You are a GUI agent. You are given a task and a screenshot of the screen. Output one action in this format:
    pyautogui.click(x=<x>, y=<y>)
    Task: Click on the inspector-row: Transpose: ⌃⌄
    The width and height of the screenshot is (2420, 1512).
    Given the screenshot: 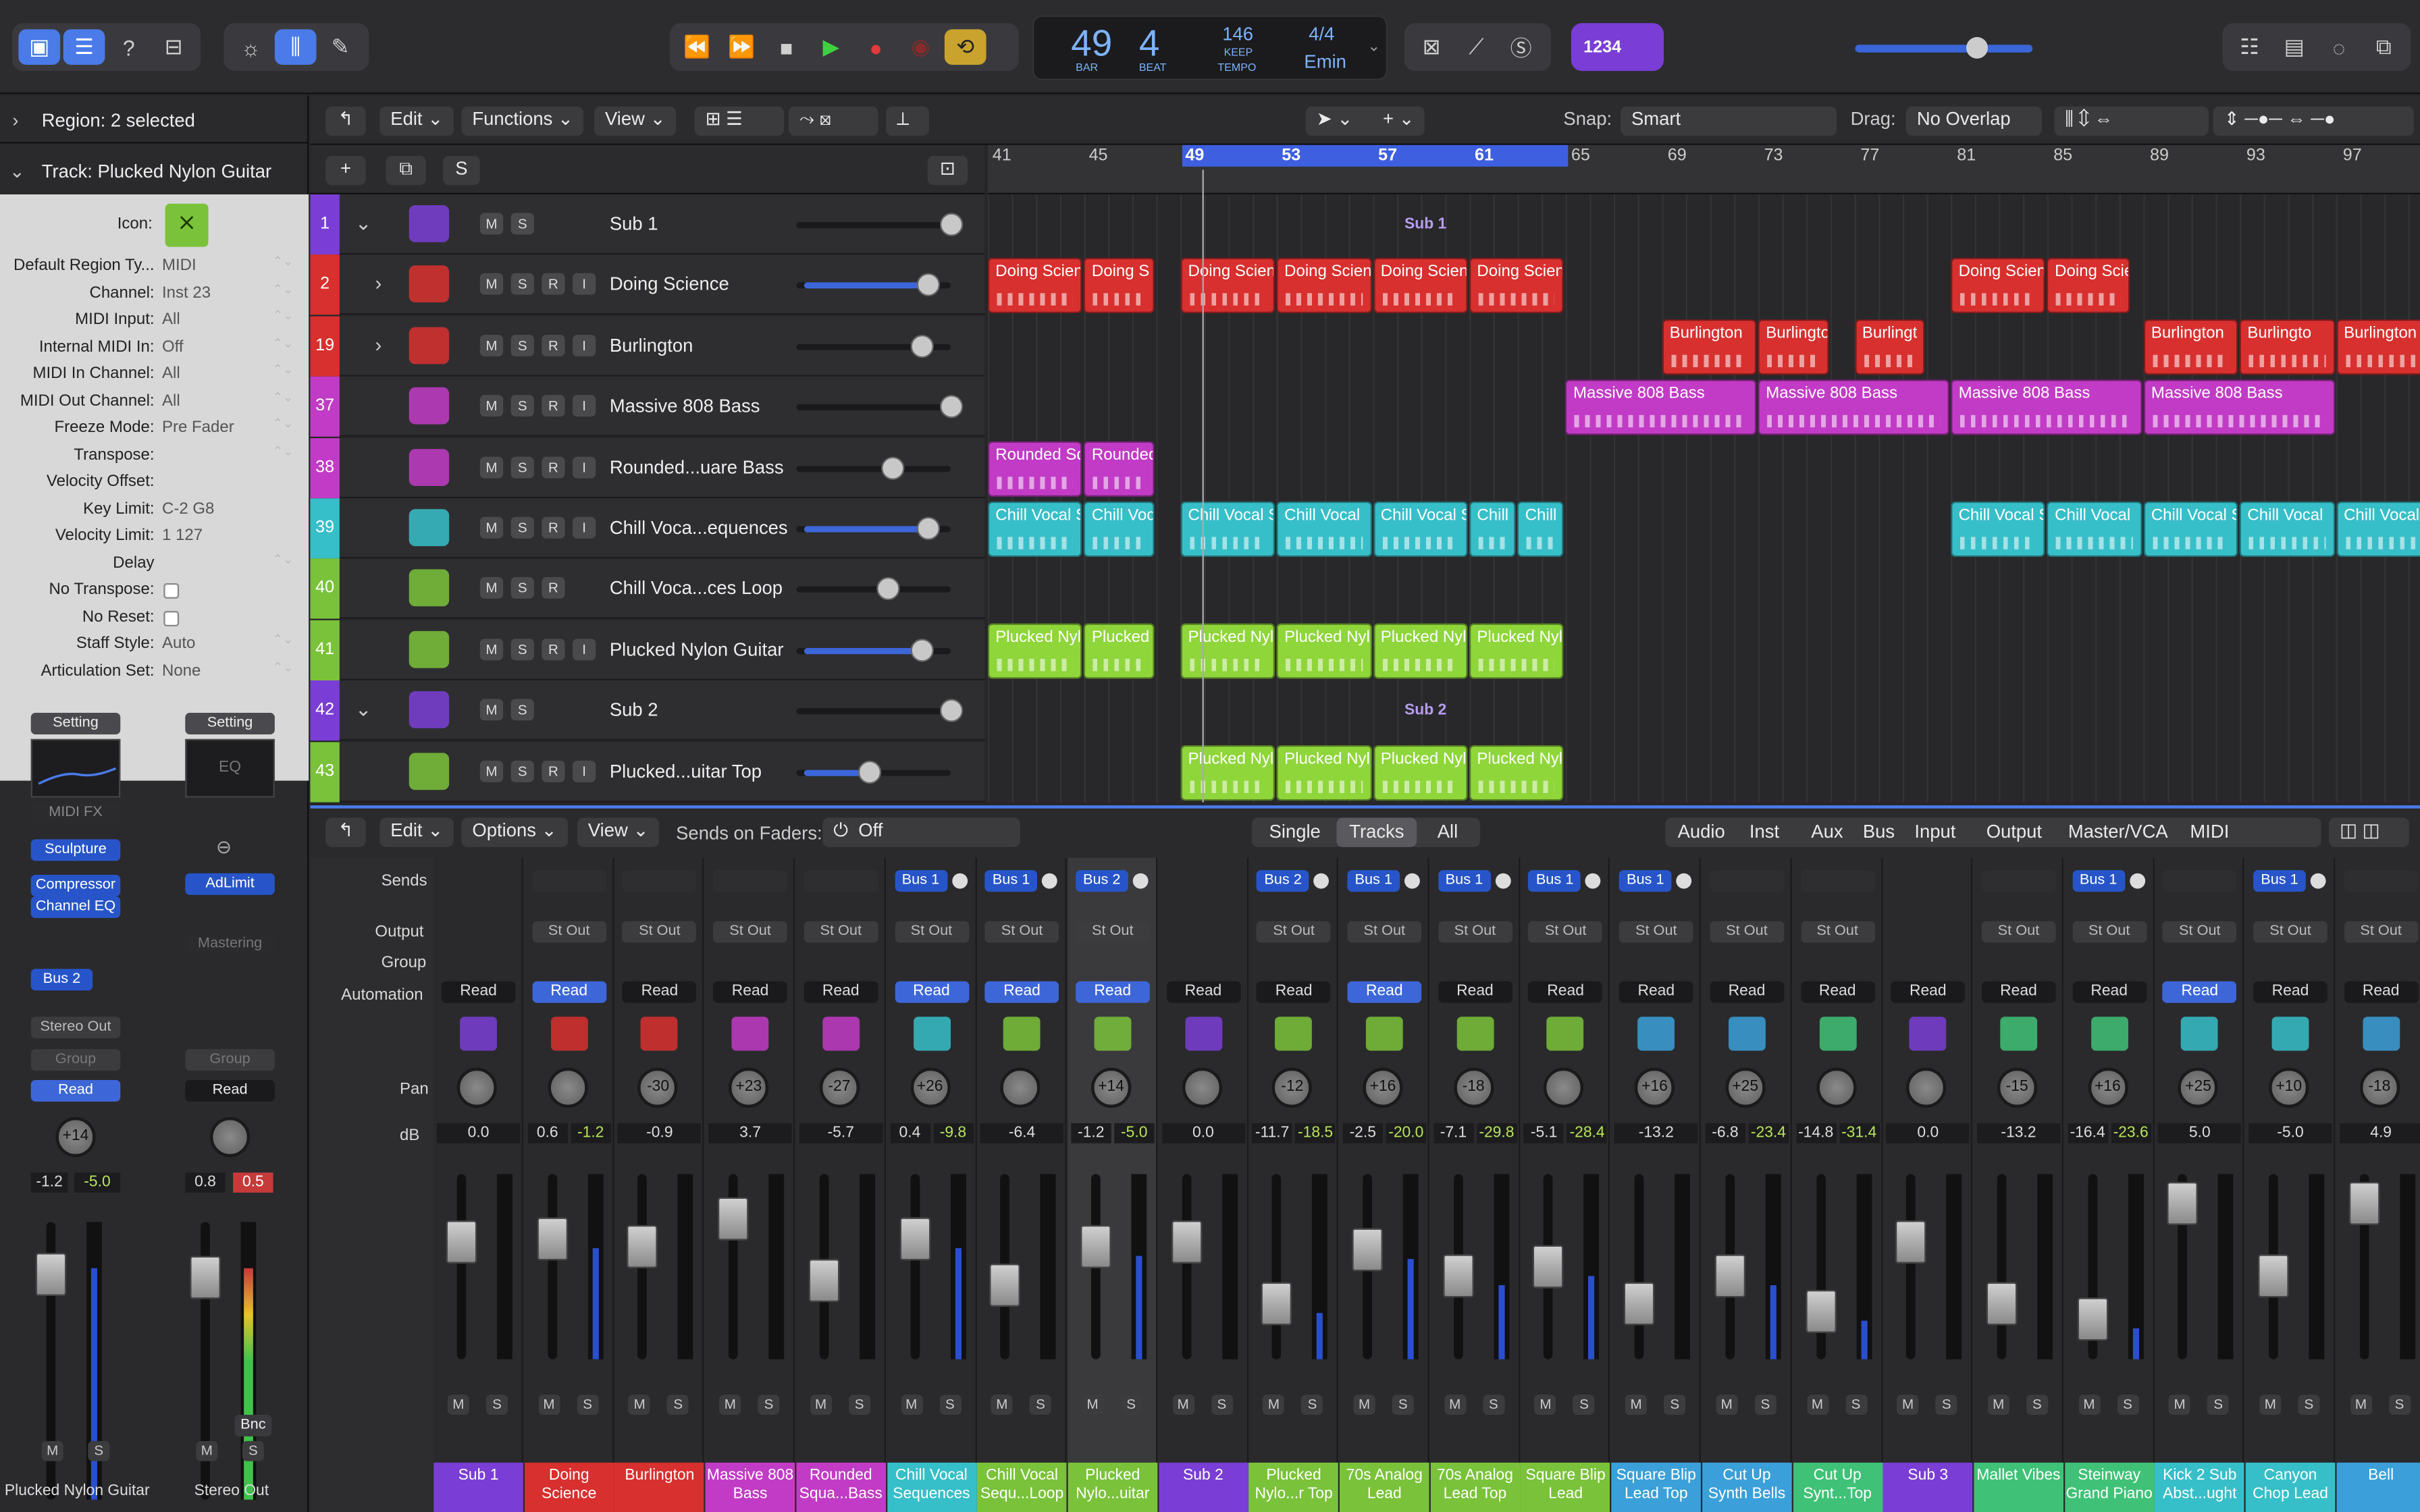 What is the action you would take?
    pyautogui.click(x=154, y=457)
    